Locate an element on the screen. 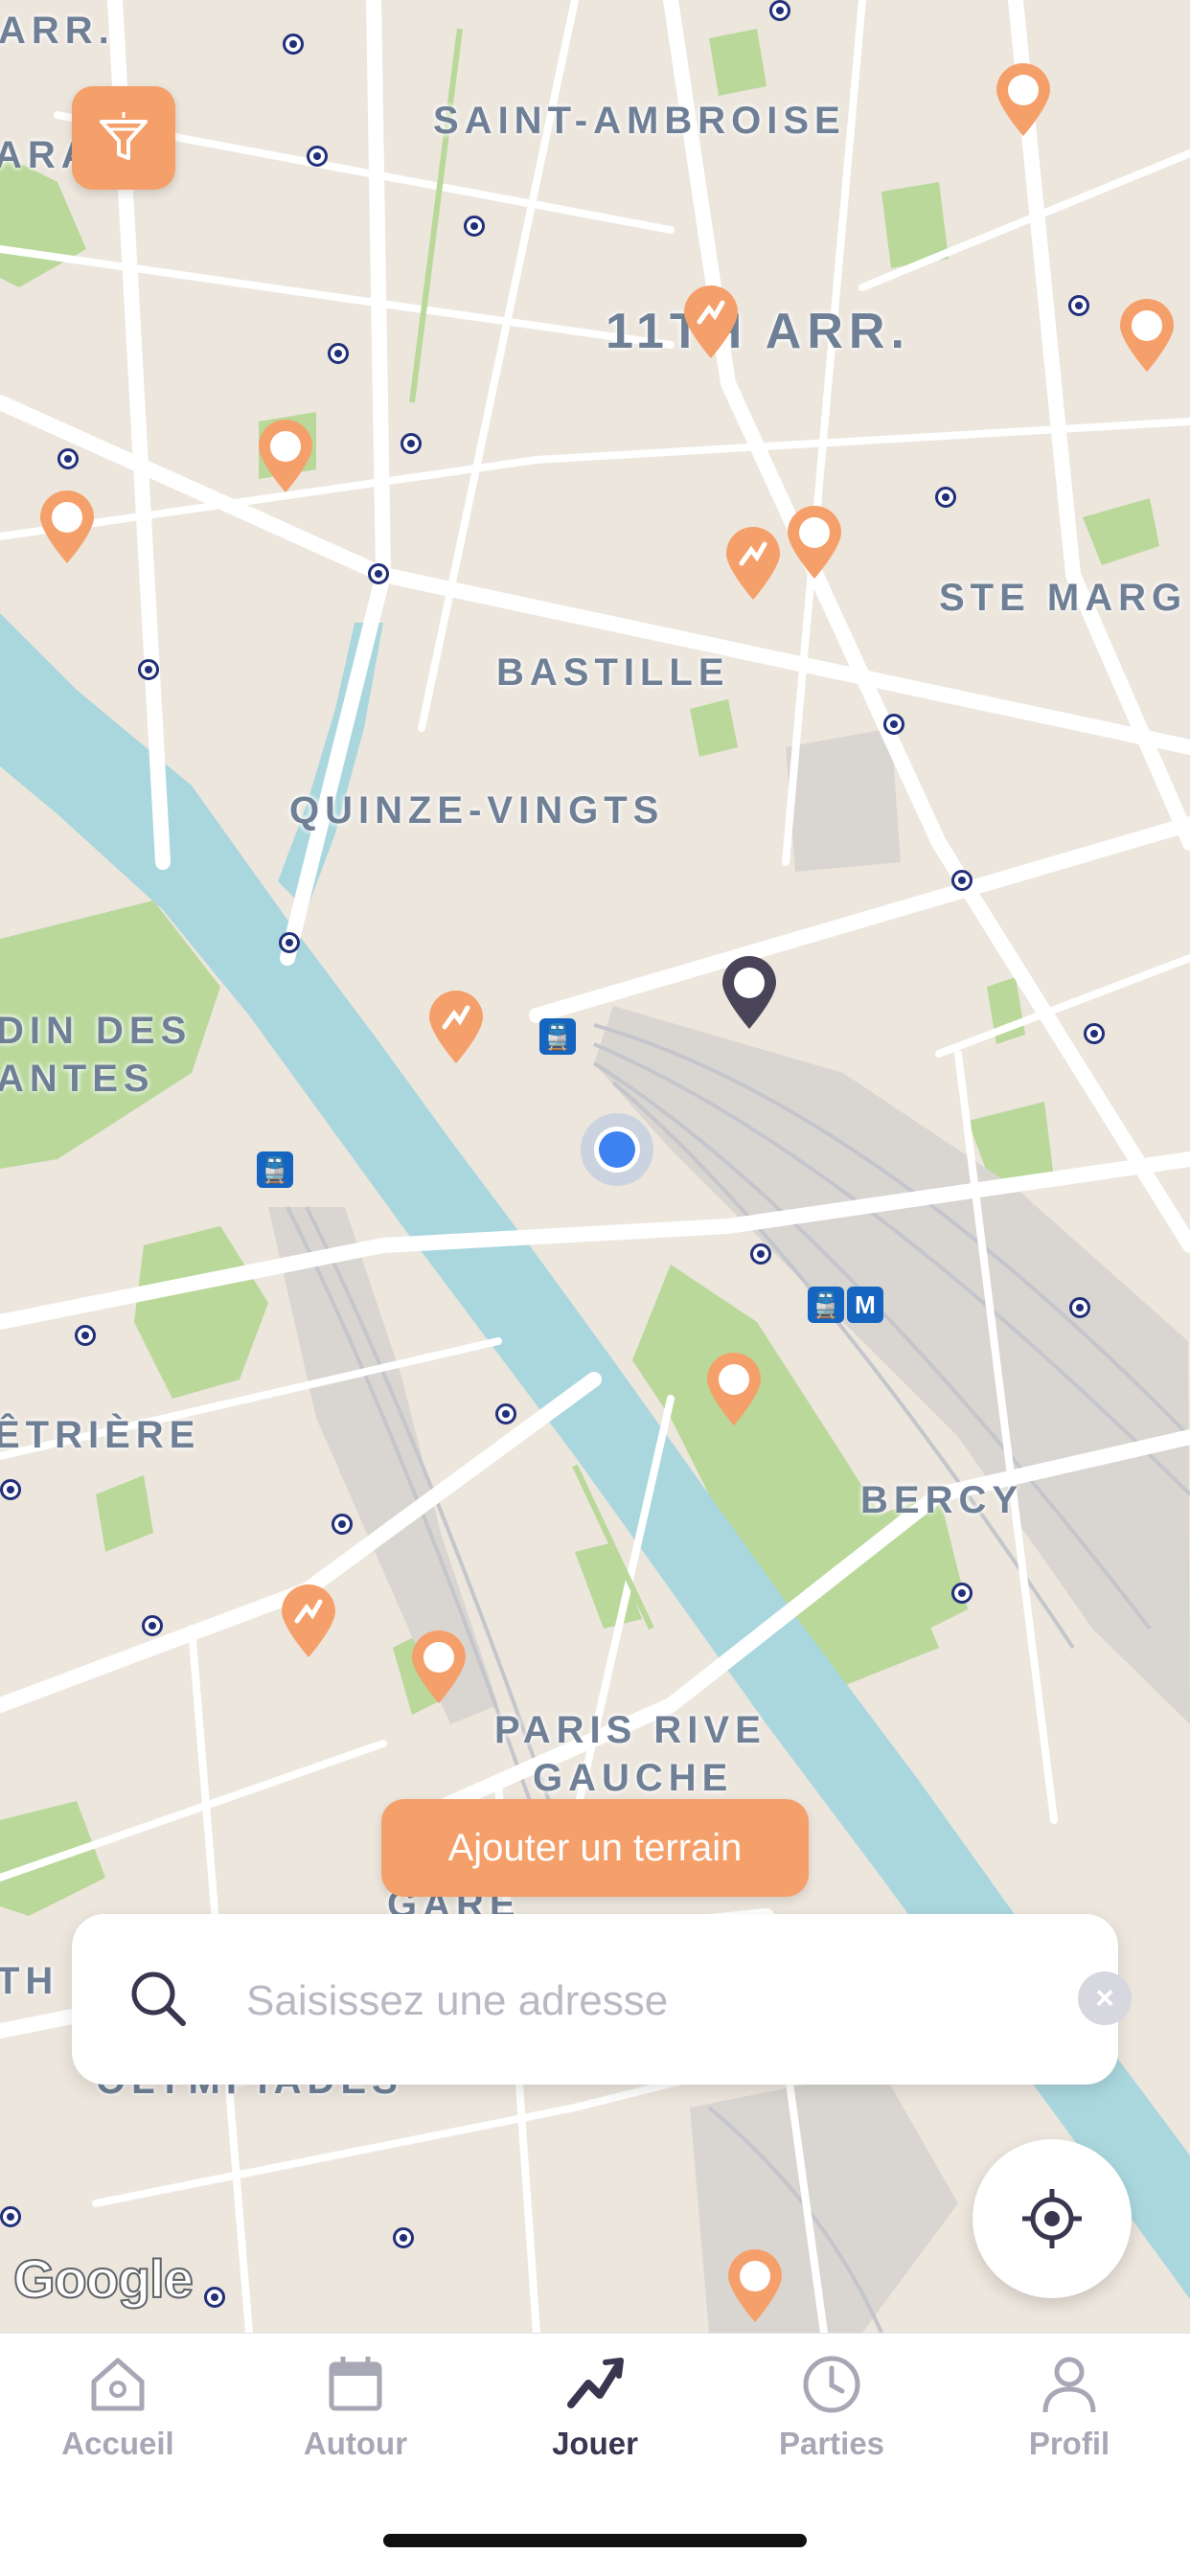  calendar-icon is located at coordinates (356, 2384).